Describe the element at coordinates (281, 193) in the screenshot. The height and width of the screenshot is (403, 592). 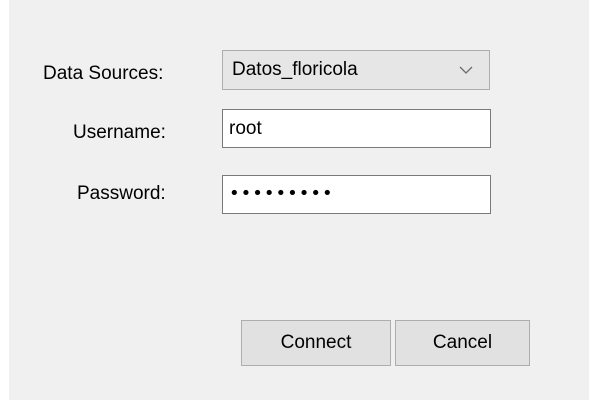
I see `password-masked-value: •••••••••` at that location.